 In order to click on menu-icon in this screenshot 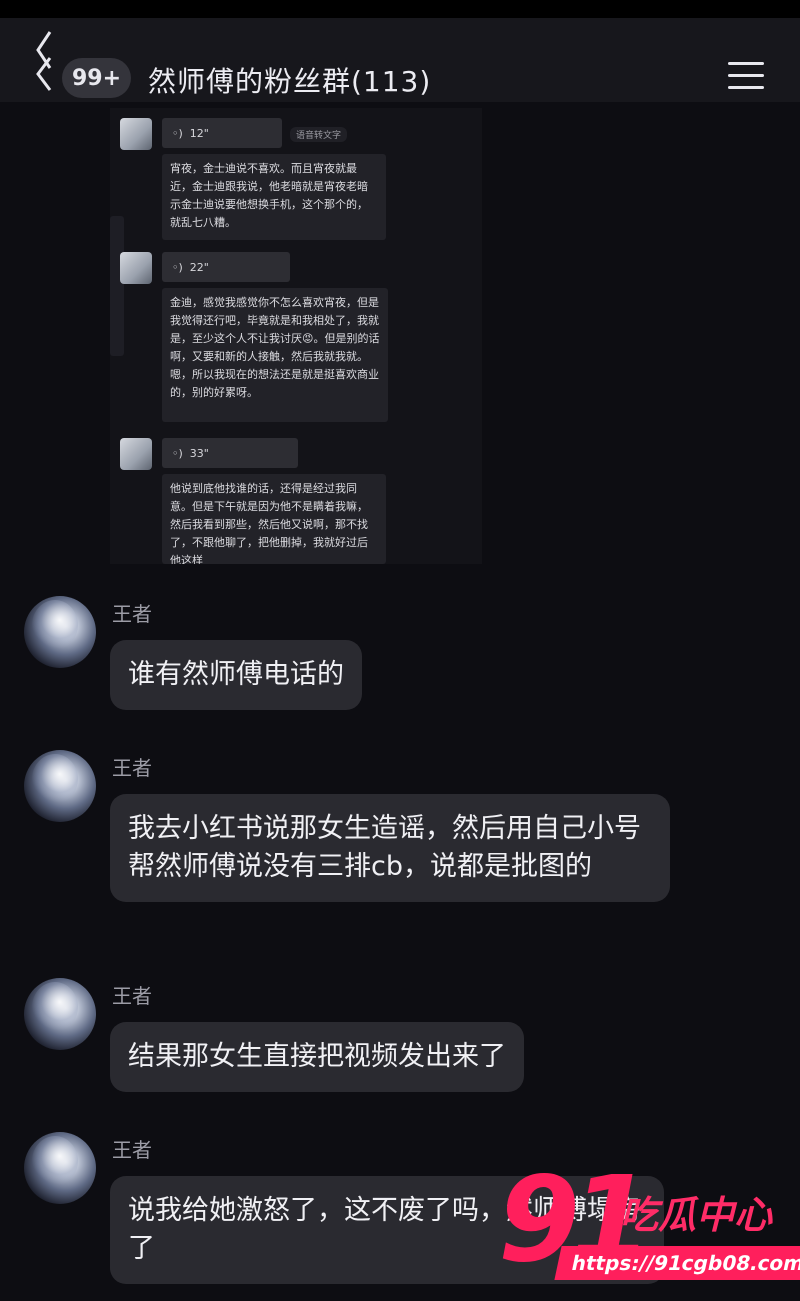, I will do `click(746, 77)`.